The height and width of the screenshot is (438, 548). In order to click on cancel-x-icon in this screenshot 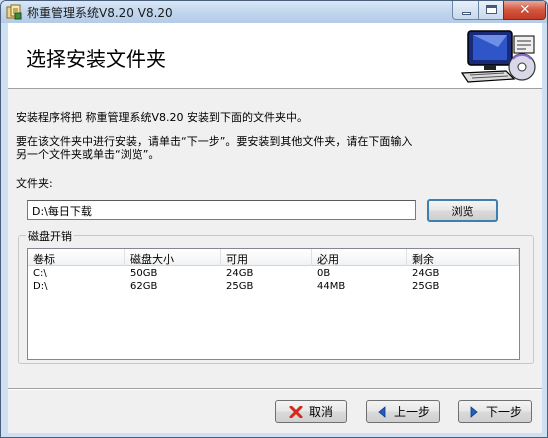, I will do `click(296, 411)`.